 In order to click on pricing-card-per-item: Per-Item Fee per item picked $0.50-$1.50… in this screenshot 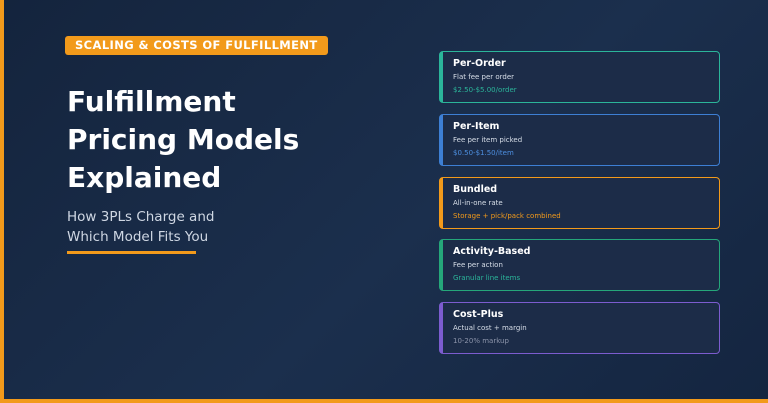, I will do `click(579, 140)`.